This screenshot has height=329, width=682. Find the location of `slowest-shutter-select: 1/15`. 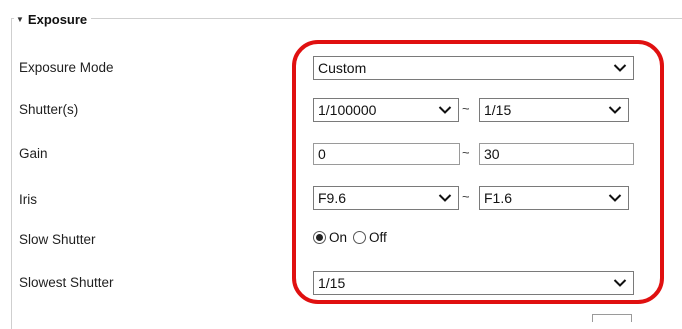

slowest-shutter-select: 1/15 is located at coordinates (473, 283).